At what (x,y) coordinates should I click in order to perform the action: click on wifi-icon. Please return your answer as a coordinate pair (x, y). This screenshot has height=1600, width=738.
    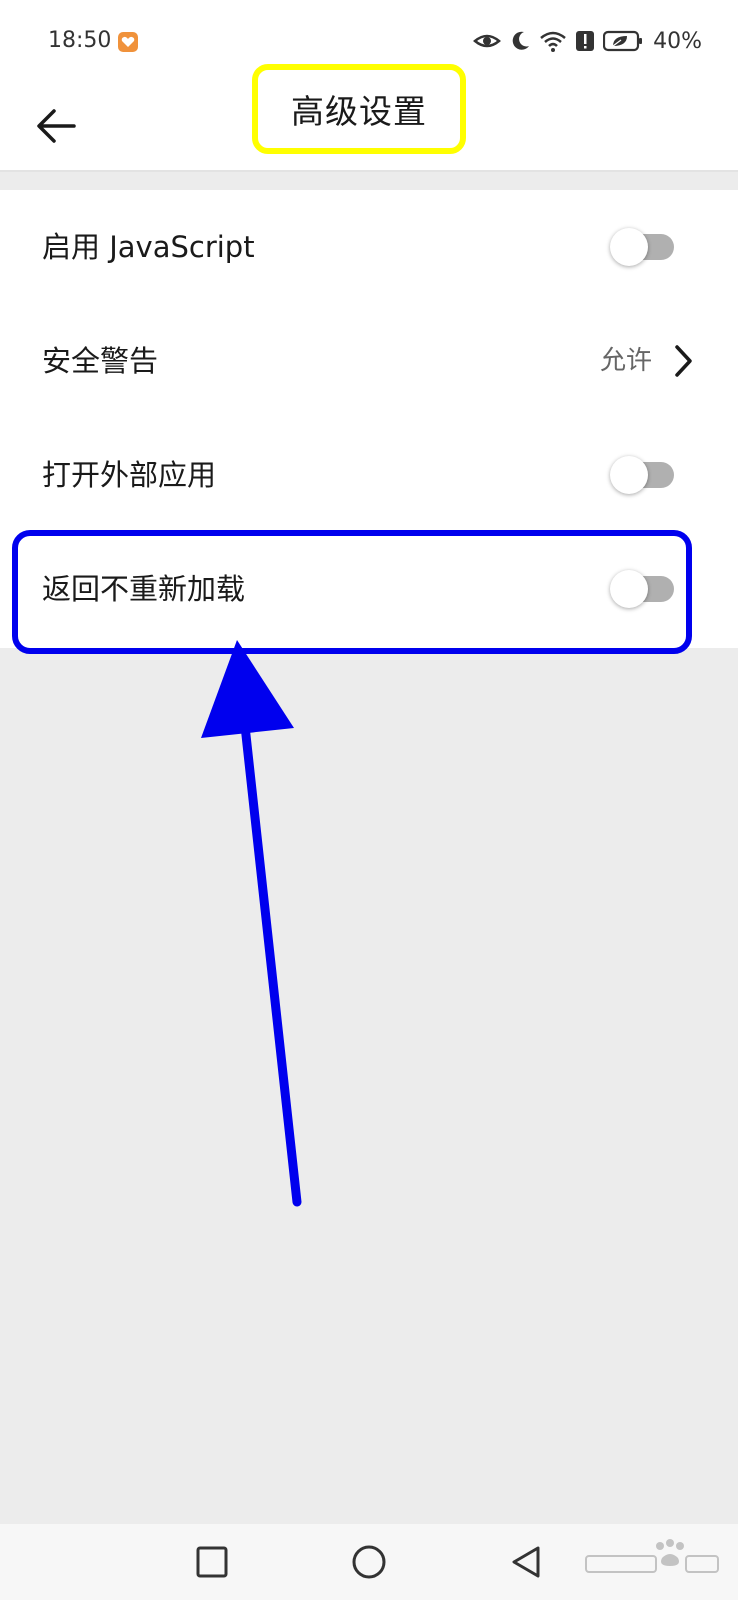
    Looking at the image, I should click on (553, 41).